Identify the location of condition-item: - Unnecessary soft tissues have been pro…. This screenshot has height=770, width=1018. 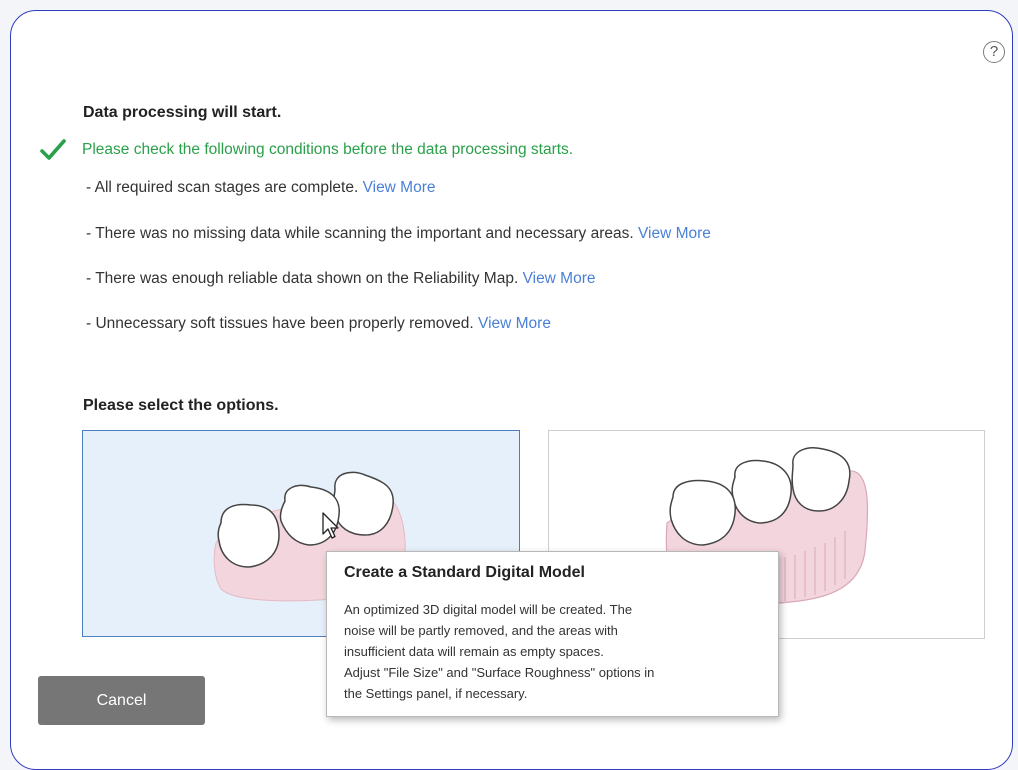
(318, 324).